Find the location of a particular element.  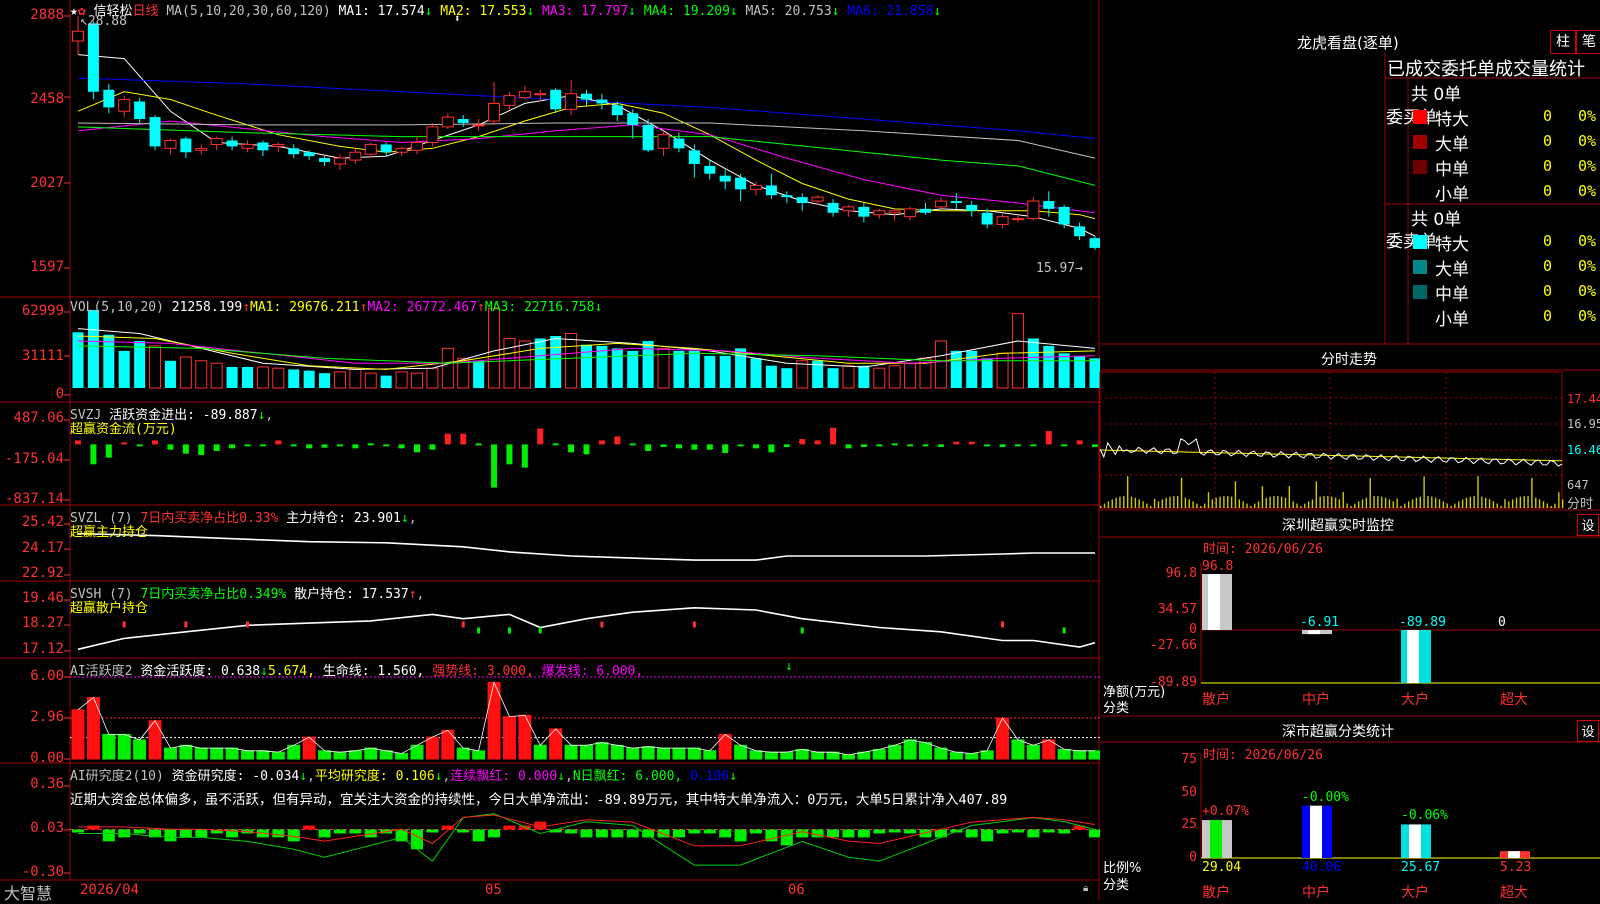

monitor-category-label: 中户 is located at coordinates (1316, 700).